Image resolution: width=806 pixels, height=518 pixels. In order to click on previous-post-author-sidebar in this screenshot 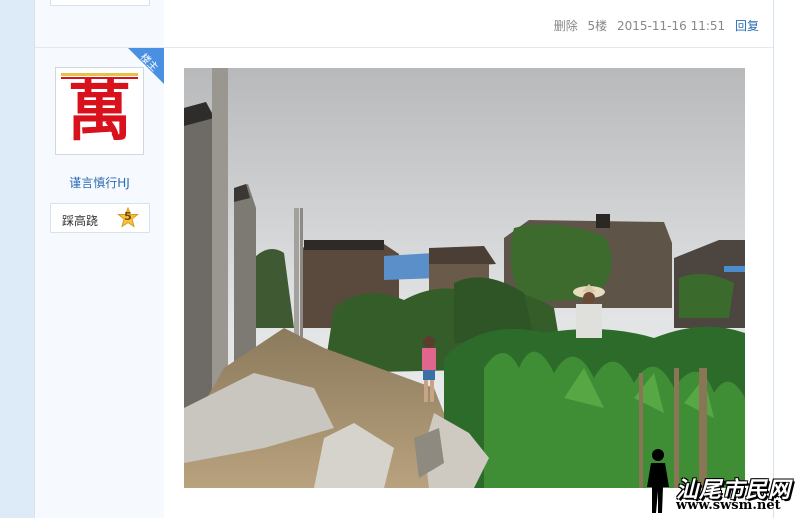, I will do `click(99, 23)`.